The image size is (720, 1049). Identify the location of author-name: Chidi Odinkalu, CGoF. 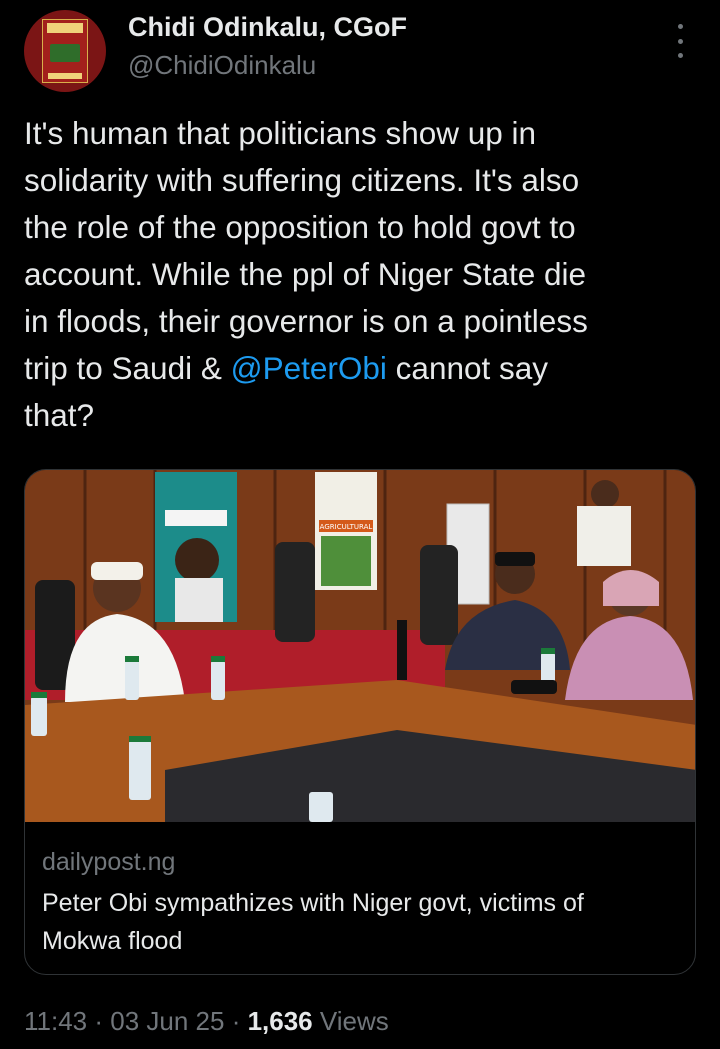
(267, 27).